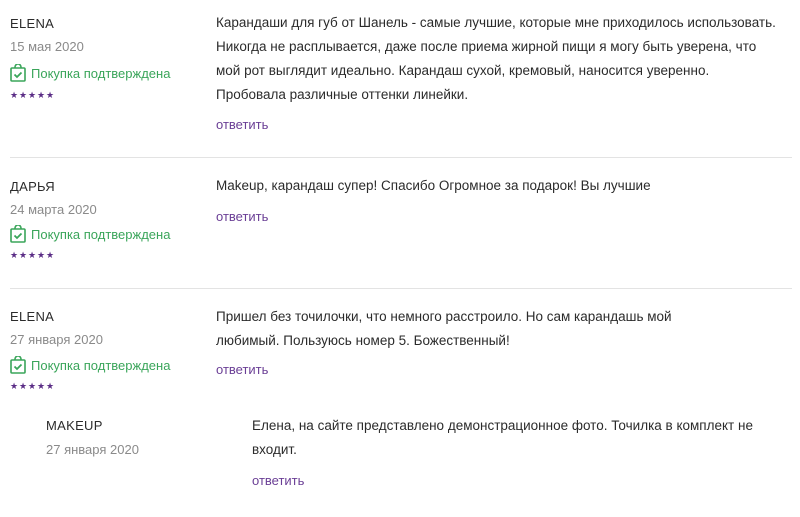  Describe the element at coordinates (92, 449) in the screenshot. I see `answer-date: 27 января 2020` at that location.